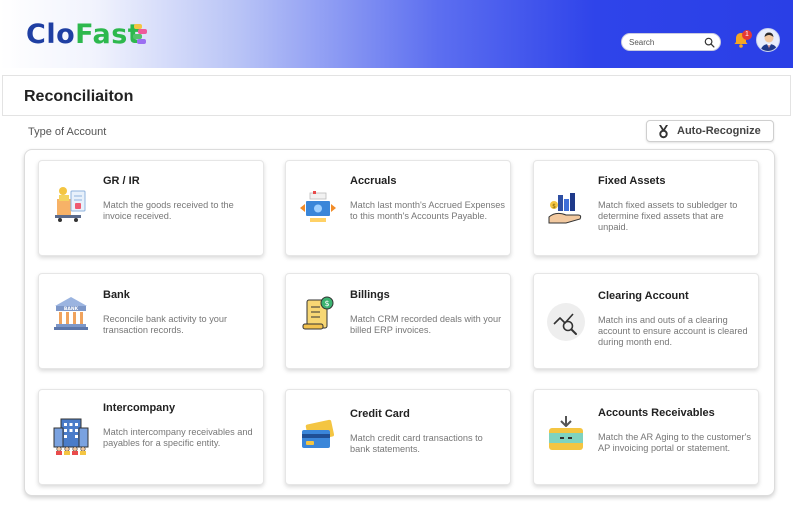  Describe the element at coordinates (67, 132) in the screenshot. I see `section-label: Type of Account` at that location.